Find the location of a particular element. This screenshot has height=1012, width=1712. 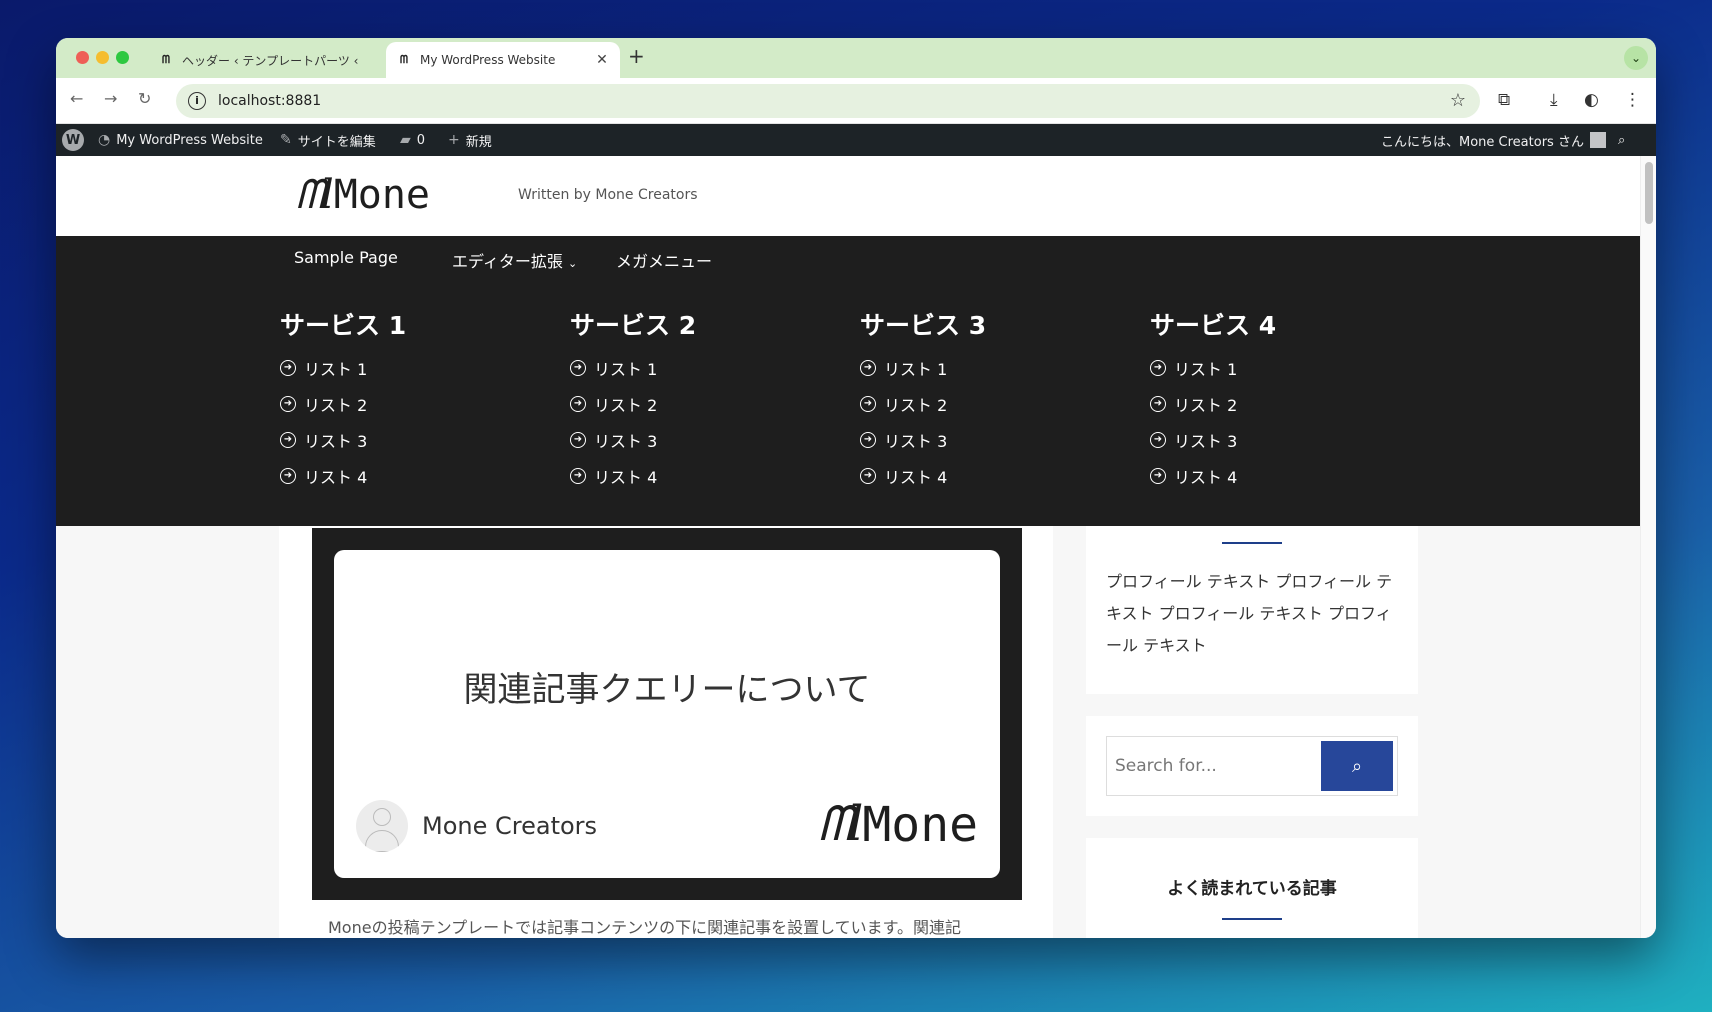

browser-tab-site: ᗰ My WordPress Website ✕ is located at coordinates (503, 60).